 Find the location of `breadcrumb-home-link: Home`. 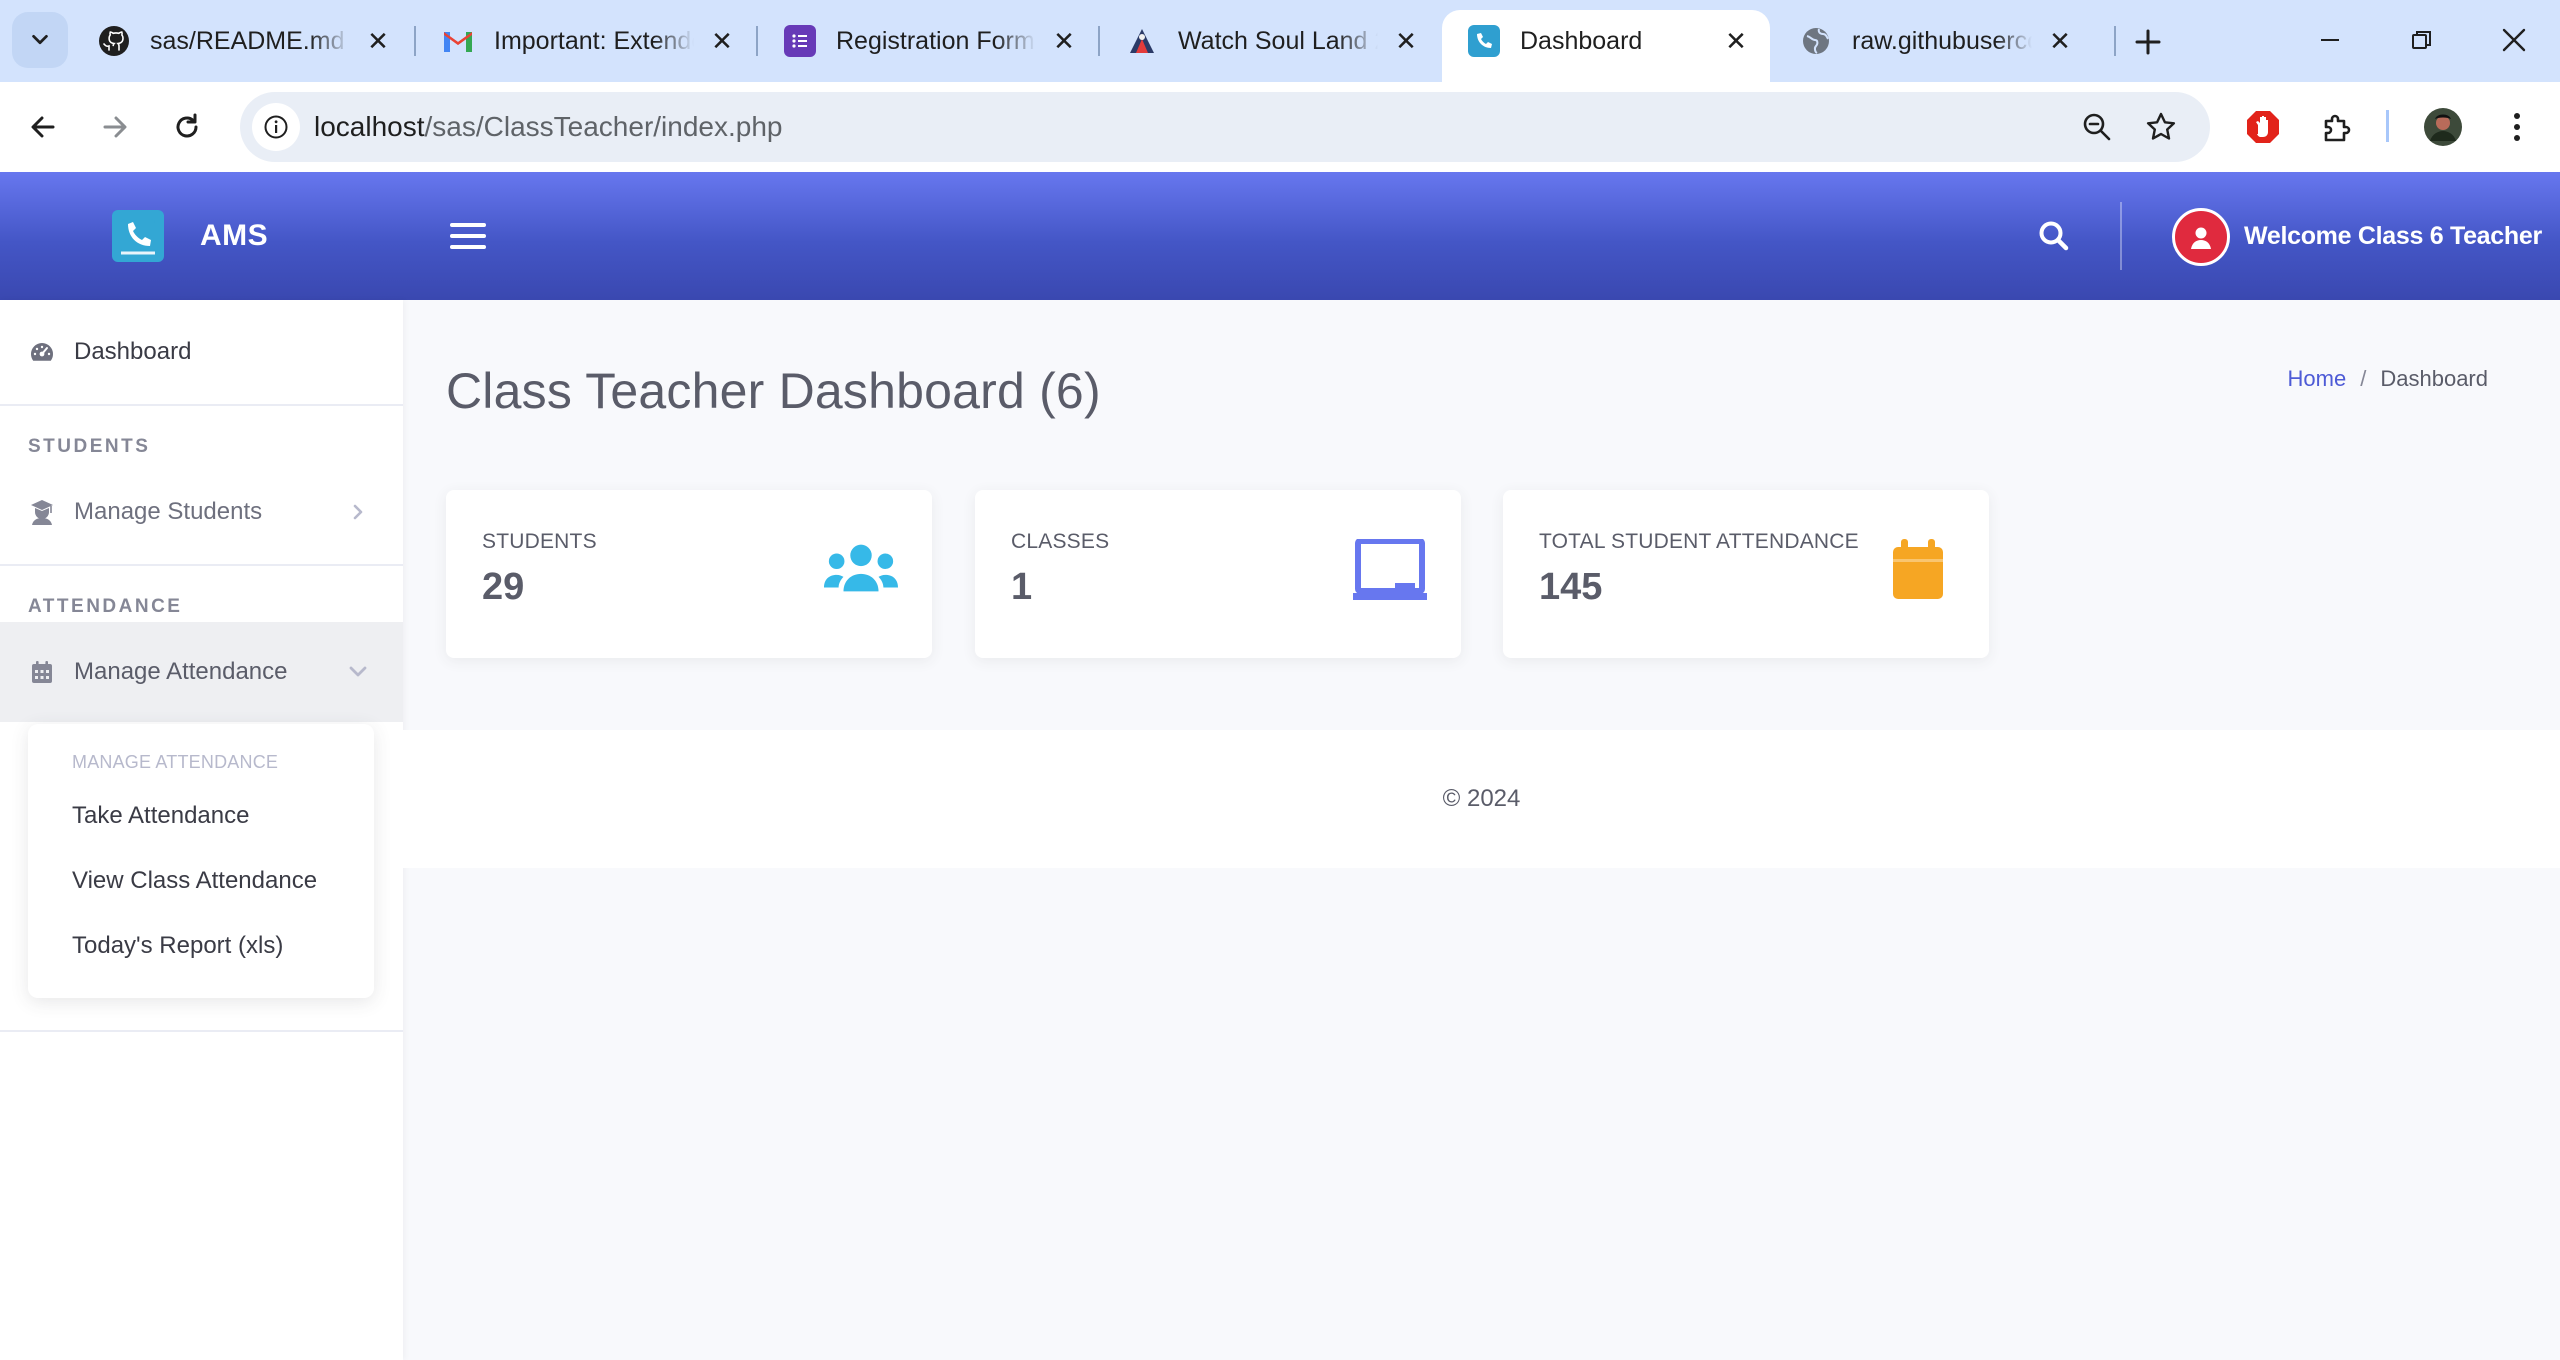

breadcrumb-home-link: Home is located at coordinates (2317, 379).